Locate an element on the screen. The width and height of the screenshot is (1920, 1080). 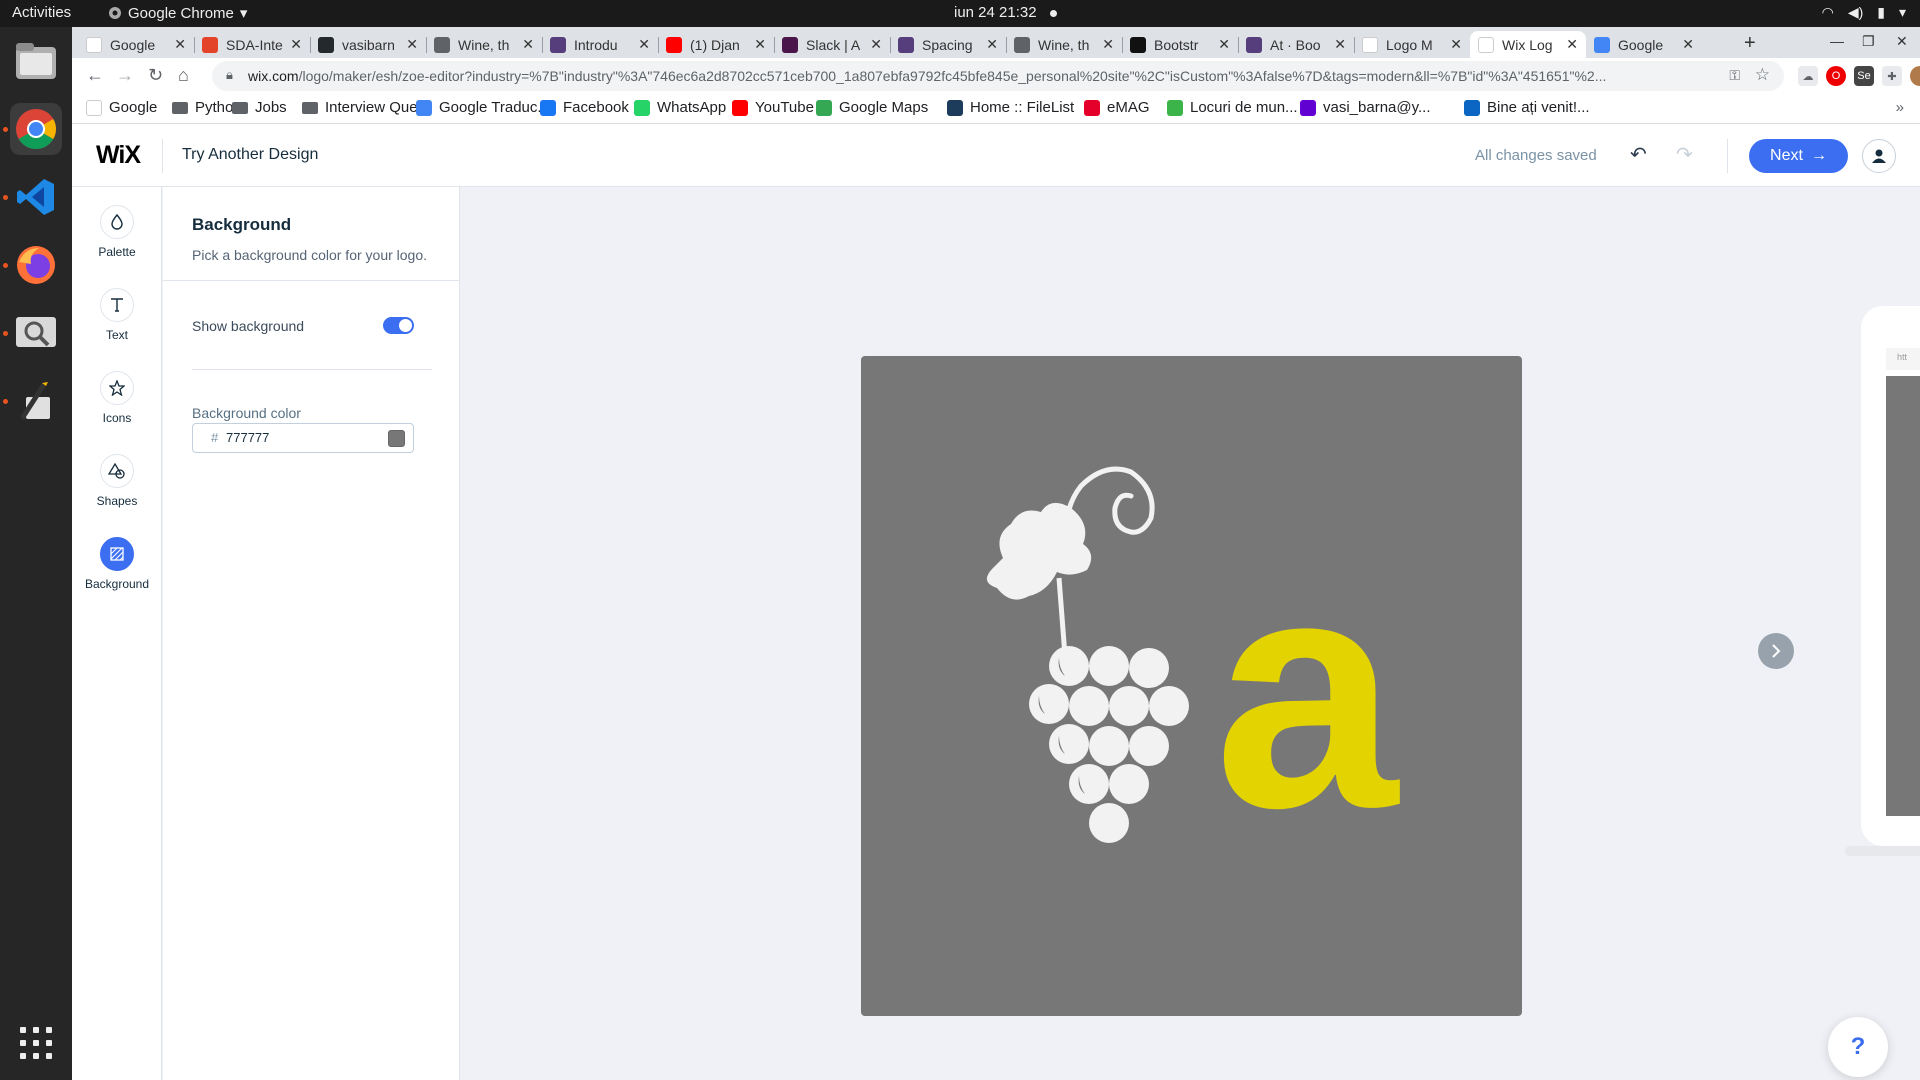
bookmark-label: YouTube is located at coordinates (784, 107).